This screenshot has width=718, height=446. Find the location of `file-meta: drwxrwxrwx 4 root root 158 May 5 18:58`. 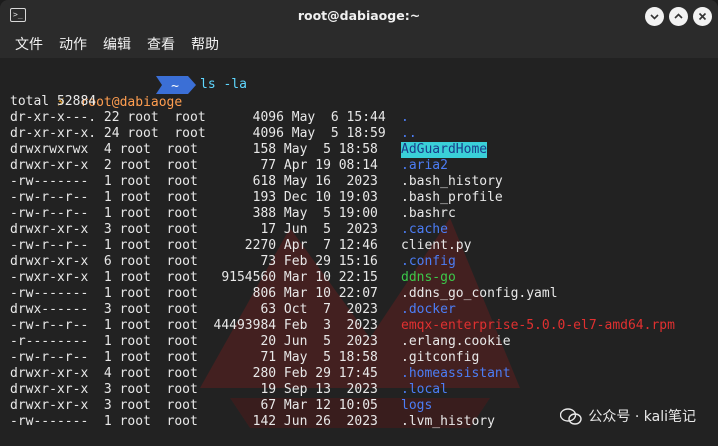

file-meta: drwxrwxrwx 4 root root 158 May 5 18:58 is located at coordinates (194, 149).